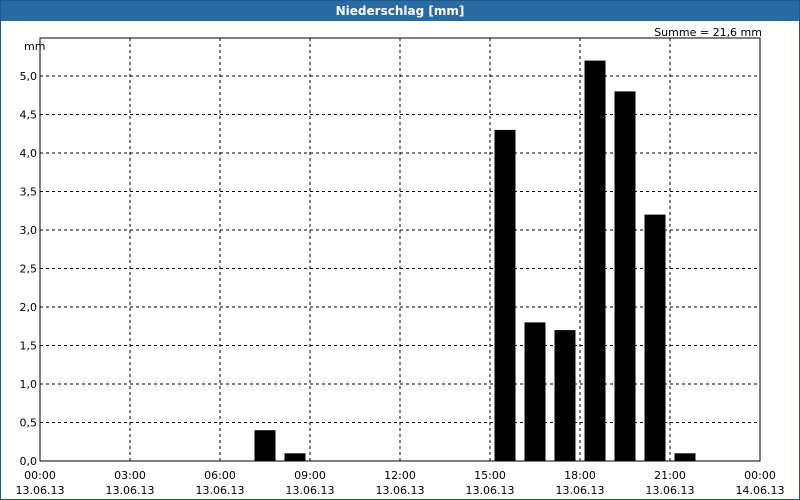  Describe the element at coordinates (708, 32) in the screenshot. I see `sum-label: Summe = 21,6 mm` at that location.